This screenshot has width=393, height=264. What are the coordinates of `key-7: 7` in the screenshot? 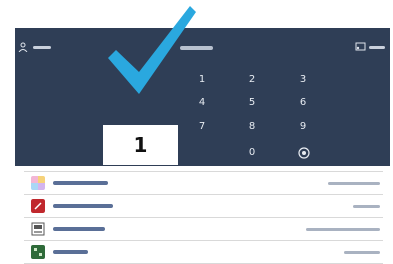 It's located at (202, 127).